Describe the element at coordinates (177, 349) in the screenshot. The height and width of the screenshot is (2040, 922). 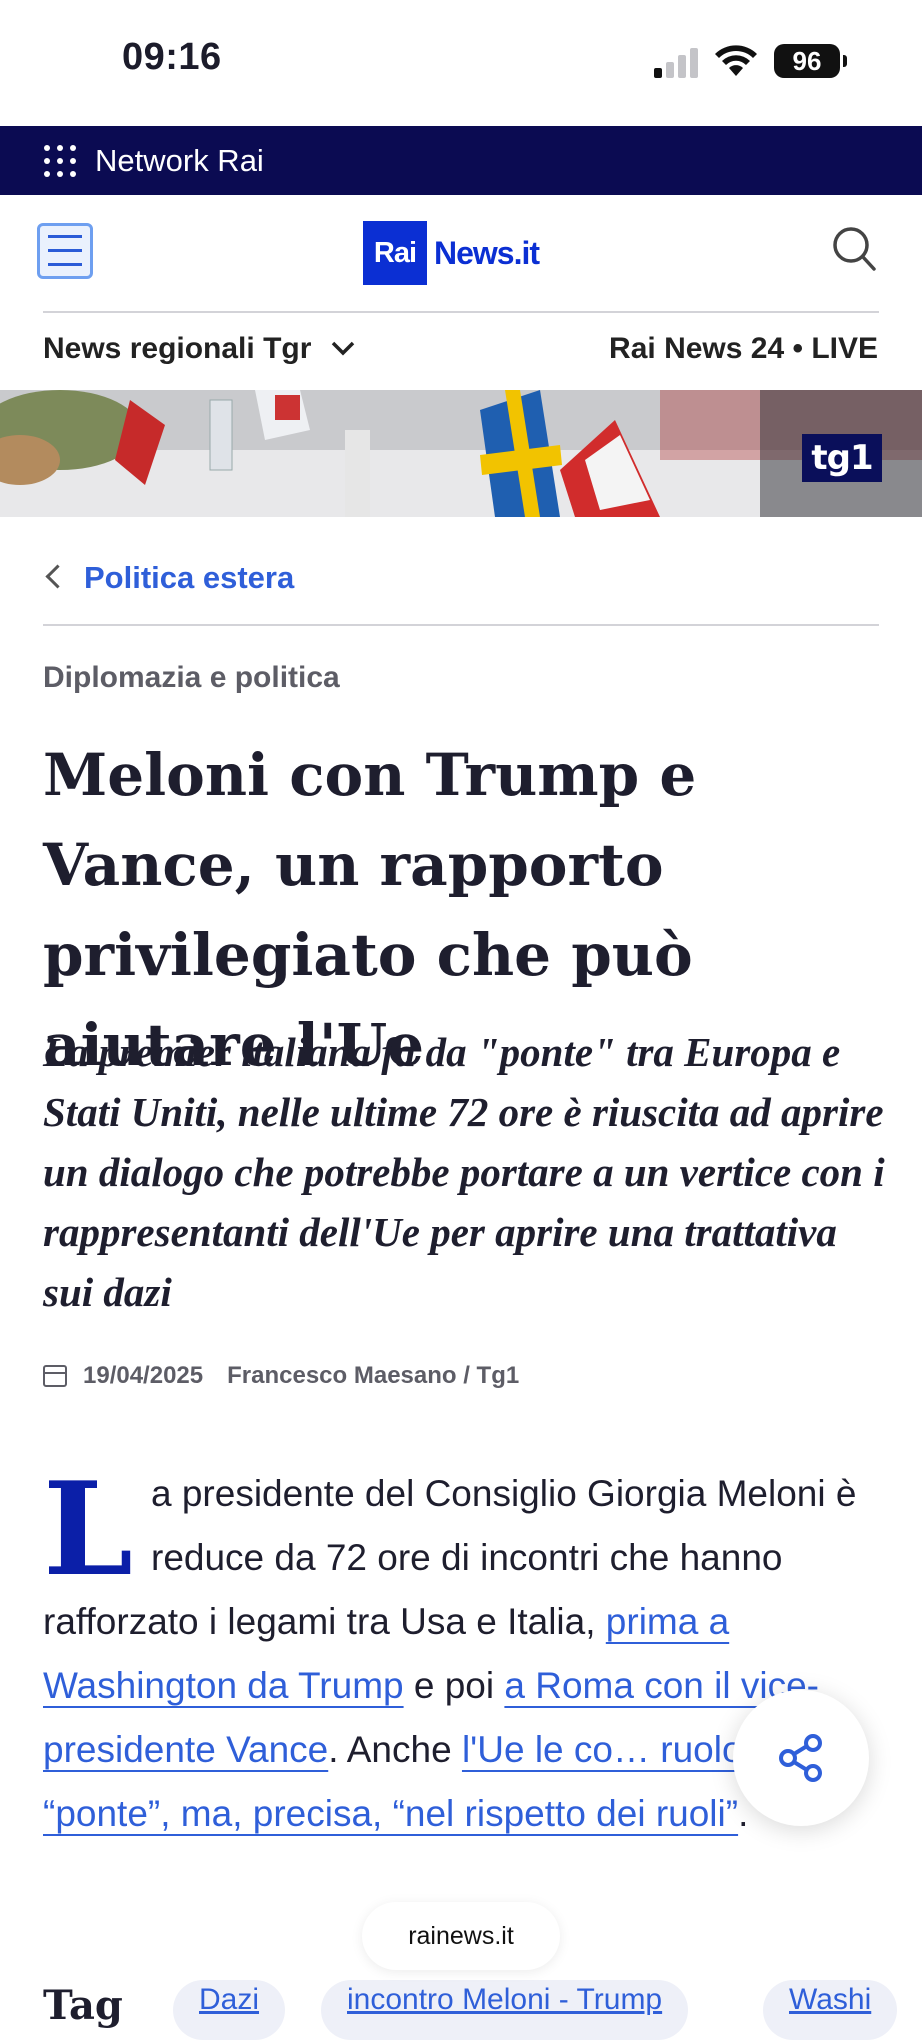
I see `regional-news-dropdown: News regionali Tgr` at that location.